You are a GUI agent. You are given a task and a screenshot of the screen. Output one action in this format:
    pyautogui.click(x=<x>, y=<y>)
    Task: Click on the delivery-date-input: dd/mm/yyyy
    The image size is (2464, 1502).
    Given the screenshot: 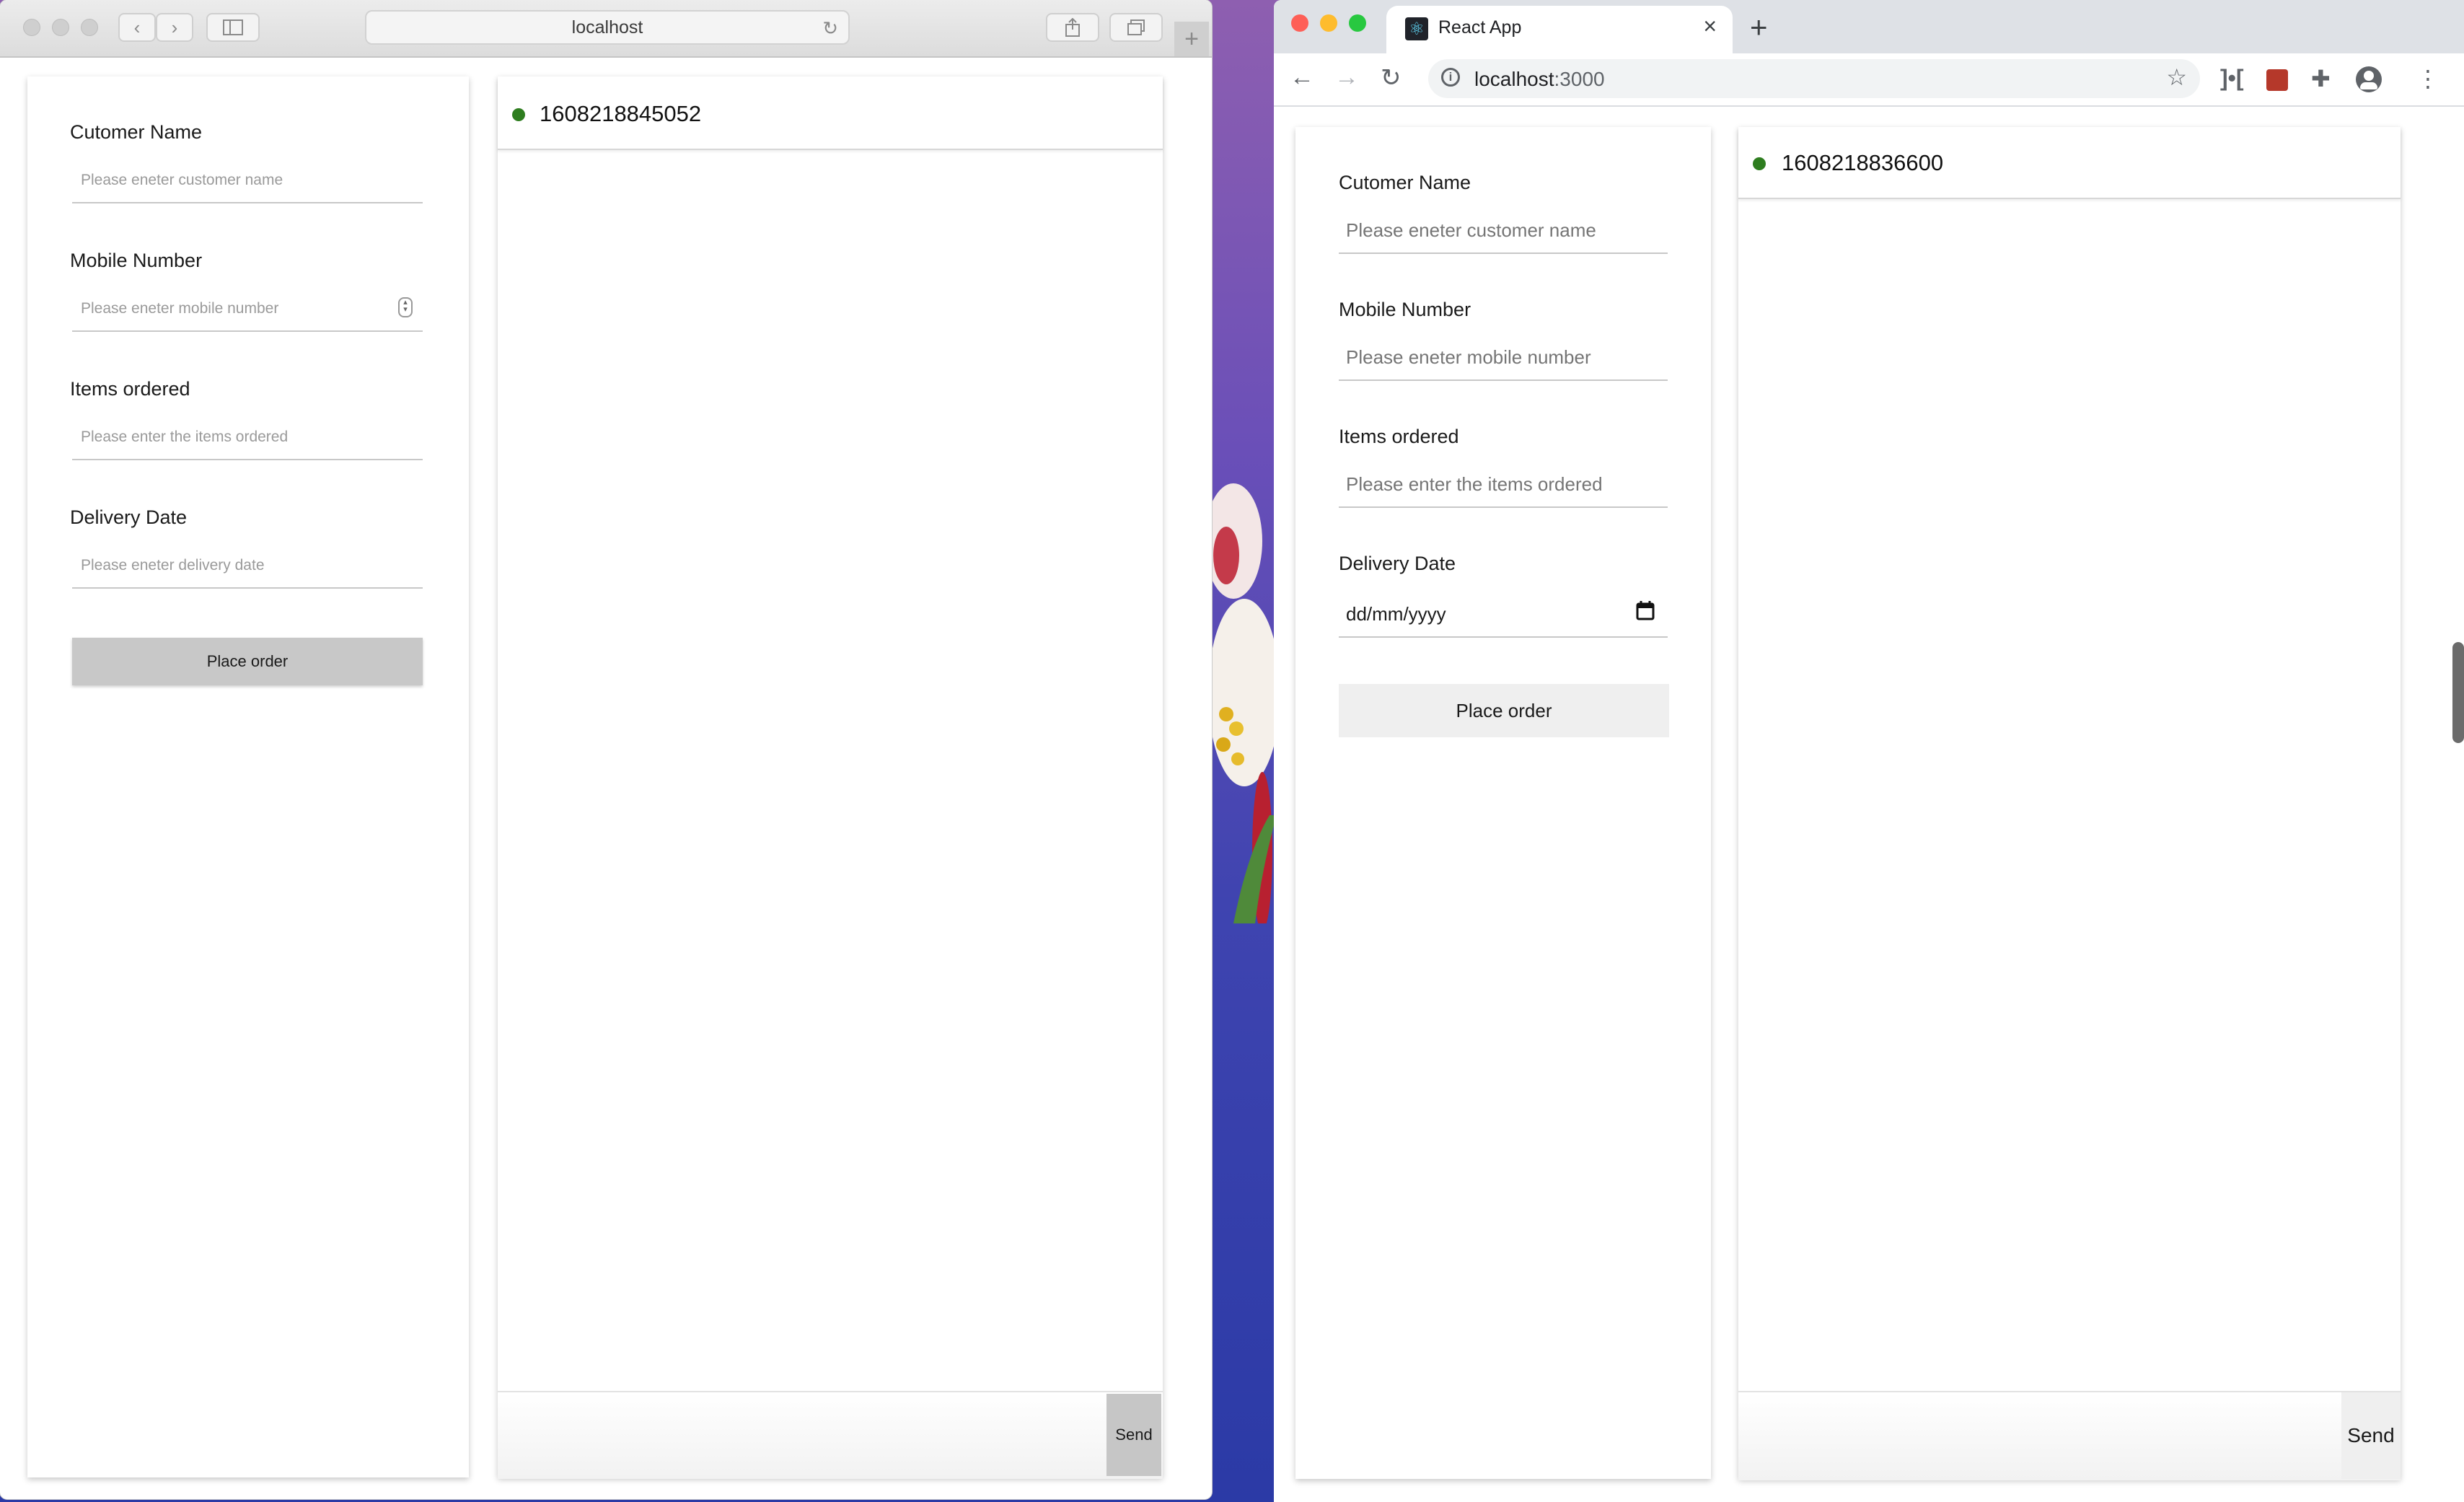 What is the action you would take?
    pyautogui.click(x=1504, y=614)
    